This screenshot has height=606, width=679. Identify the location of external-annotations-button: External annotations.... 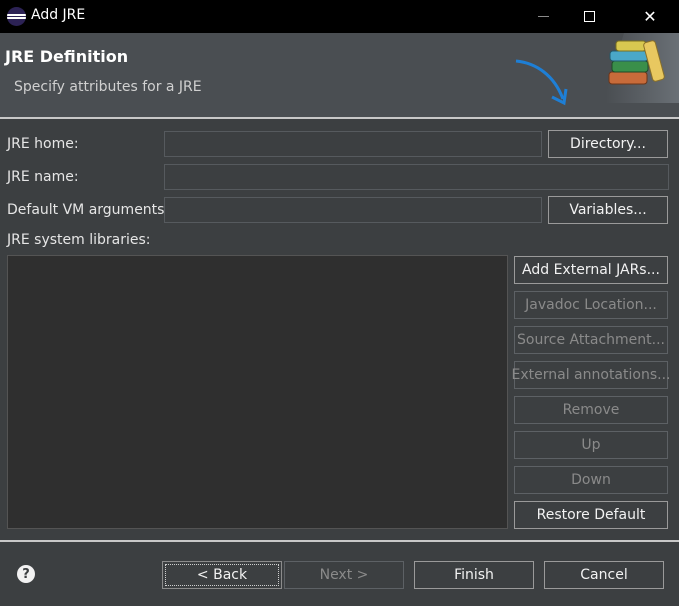
(591, 375).